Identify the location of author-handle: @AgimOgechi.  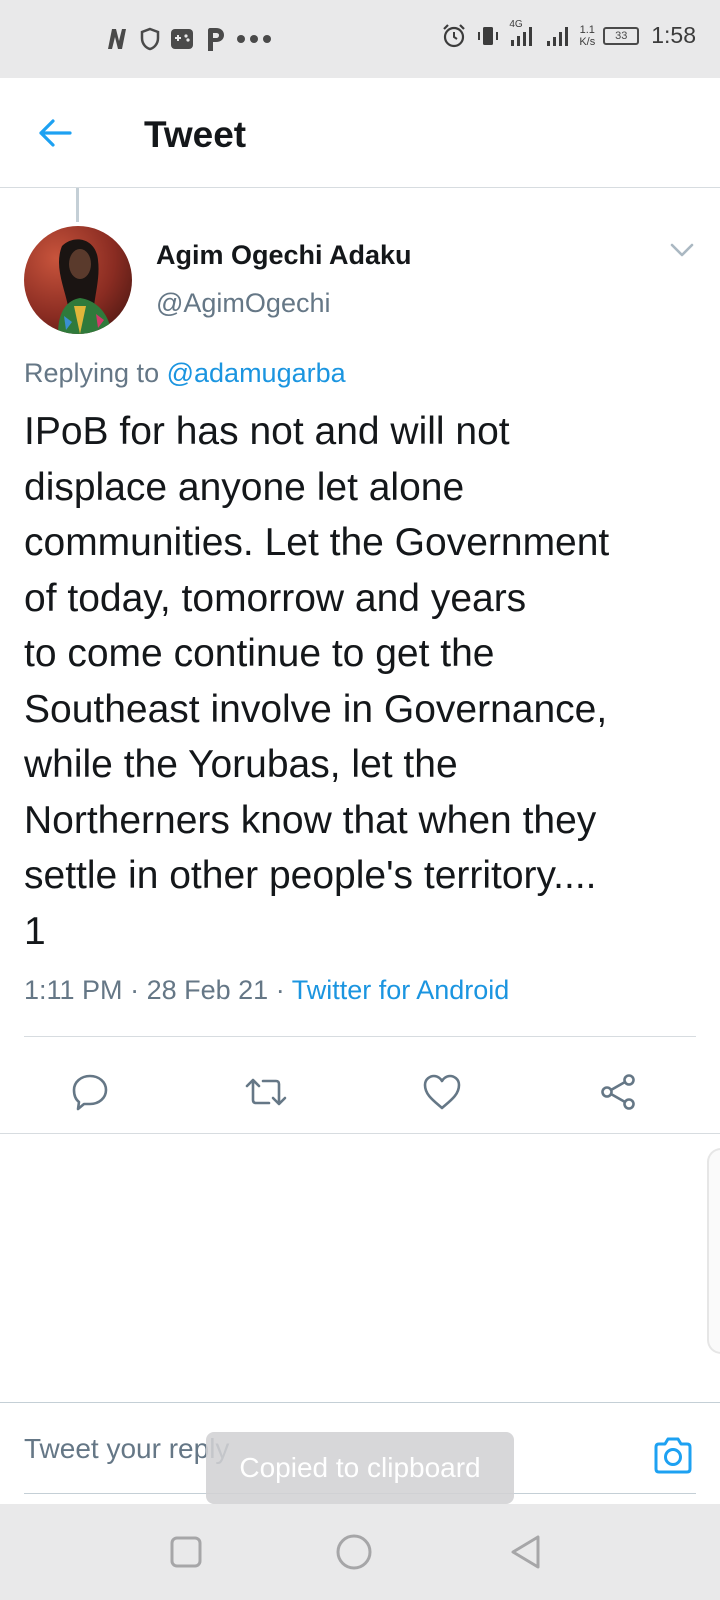
(243, 303).